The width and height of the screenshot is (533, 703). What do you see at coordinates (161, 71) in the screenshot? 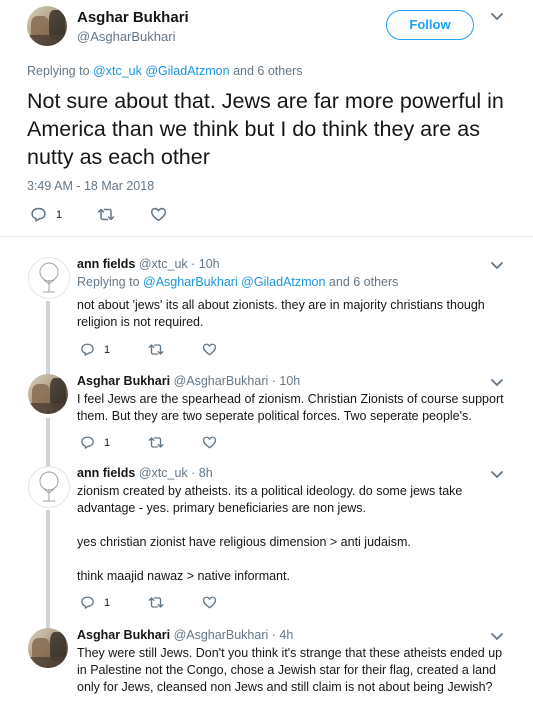
I see `replying-to-users: @xtc_uk @GiladAtzmon` at bounding box center [161, 71].